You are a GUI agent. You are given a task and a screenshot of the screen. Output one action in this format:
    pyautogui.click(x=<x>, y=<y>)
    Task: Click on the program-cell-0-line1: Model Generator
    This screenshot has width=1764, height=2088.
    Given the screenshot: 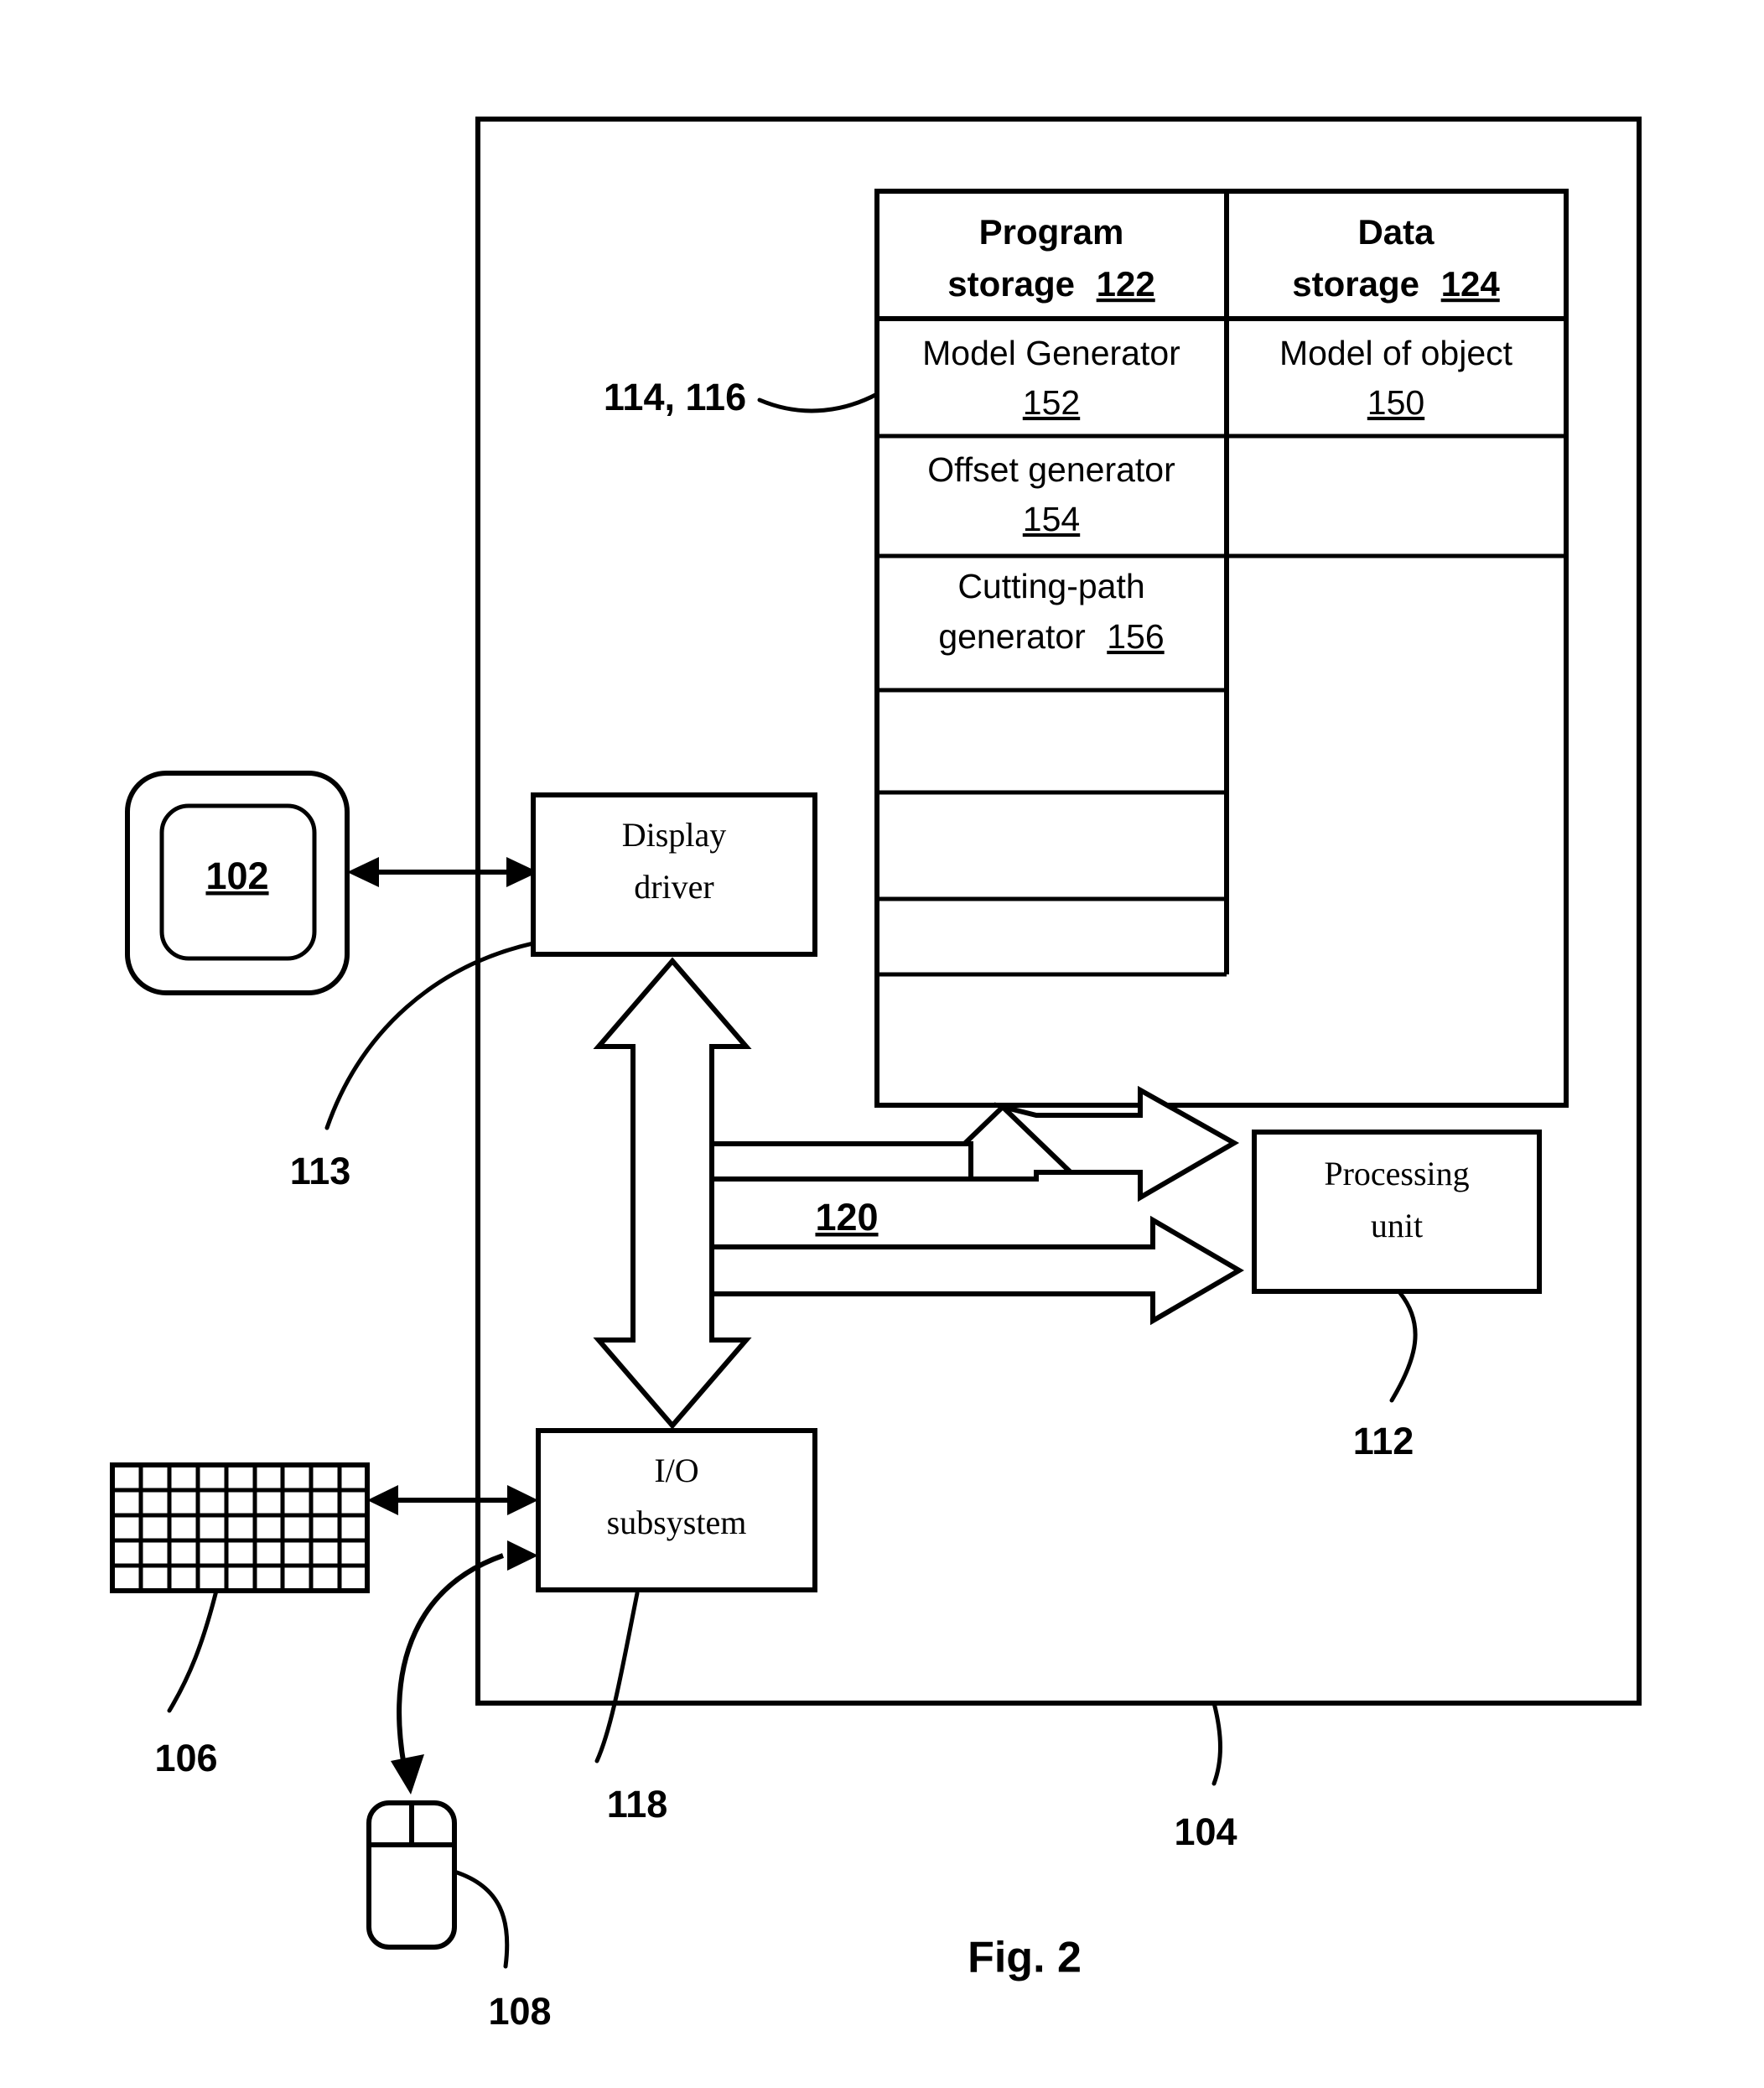 What is the action you would take?
    pyautogui.click(x=1051, y=353)
    